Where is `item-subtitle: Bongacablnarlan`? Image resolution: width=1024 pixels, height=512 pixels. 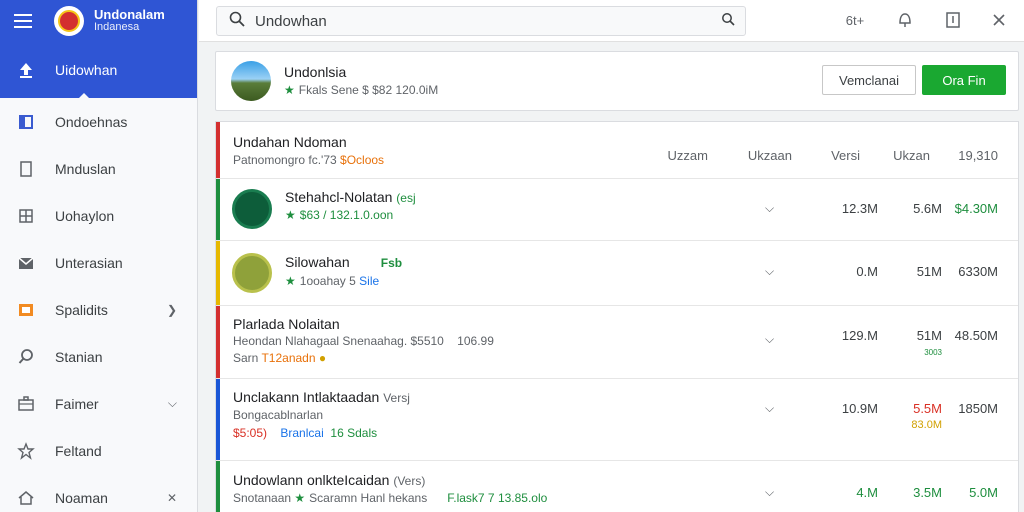
item-subtitle: Bongacablnarlan is located at coordinates (278, 415).